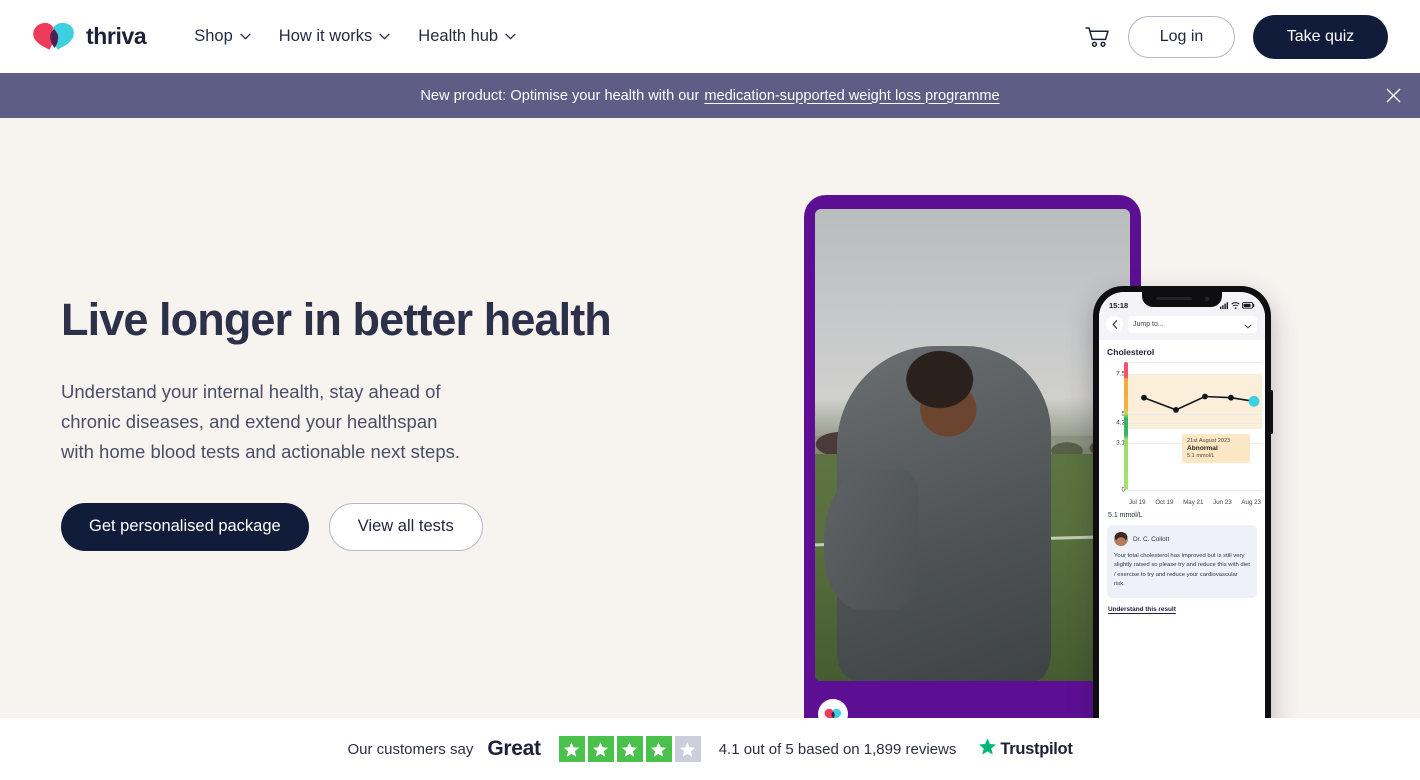  Describe the element at coordinates (1209, 441) in the screenshot. I see `tooltip-date: 21st August 2023` at that location.